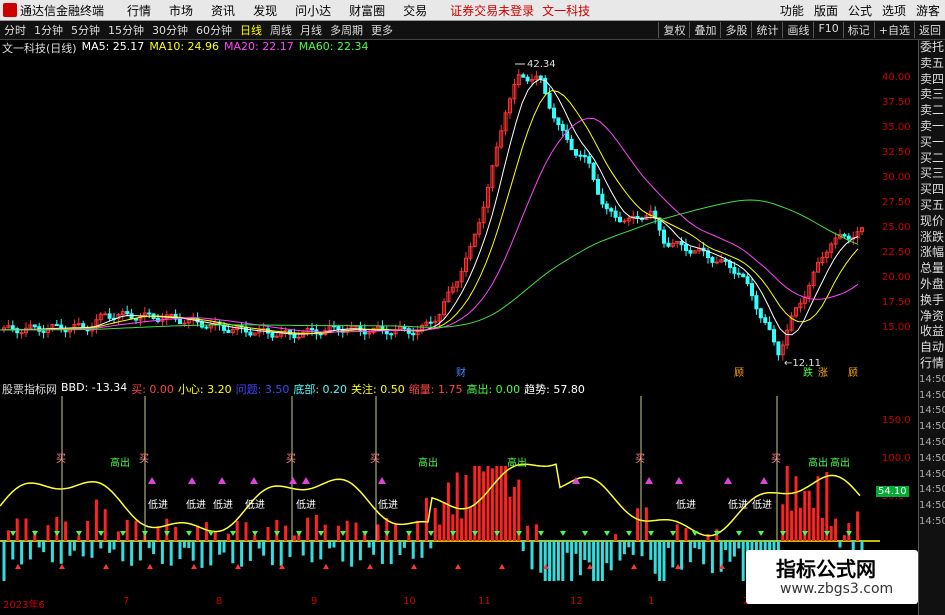 This screenshot has height=615, width=945. Describe the element at coordinates (932, 269) in the screenshot. I see `sidebar-item: 总量` at that location.